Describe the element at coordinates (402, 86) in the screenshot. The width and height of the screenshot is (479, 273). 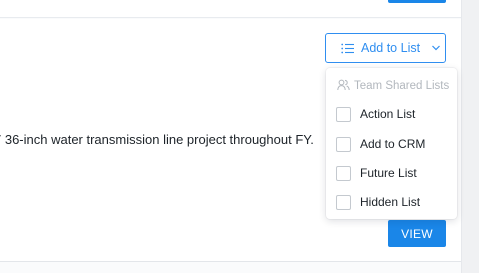
I see `dropdown-header-label: Team Shared Lists` at that location.